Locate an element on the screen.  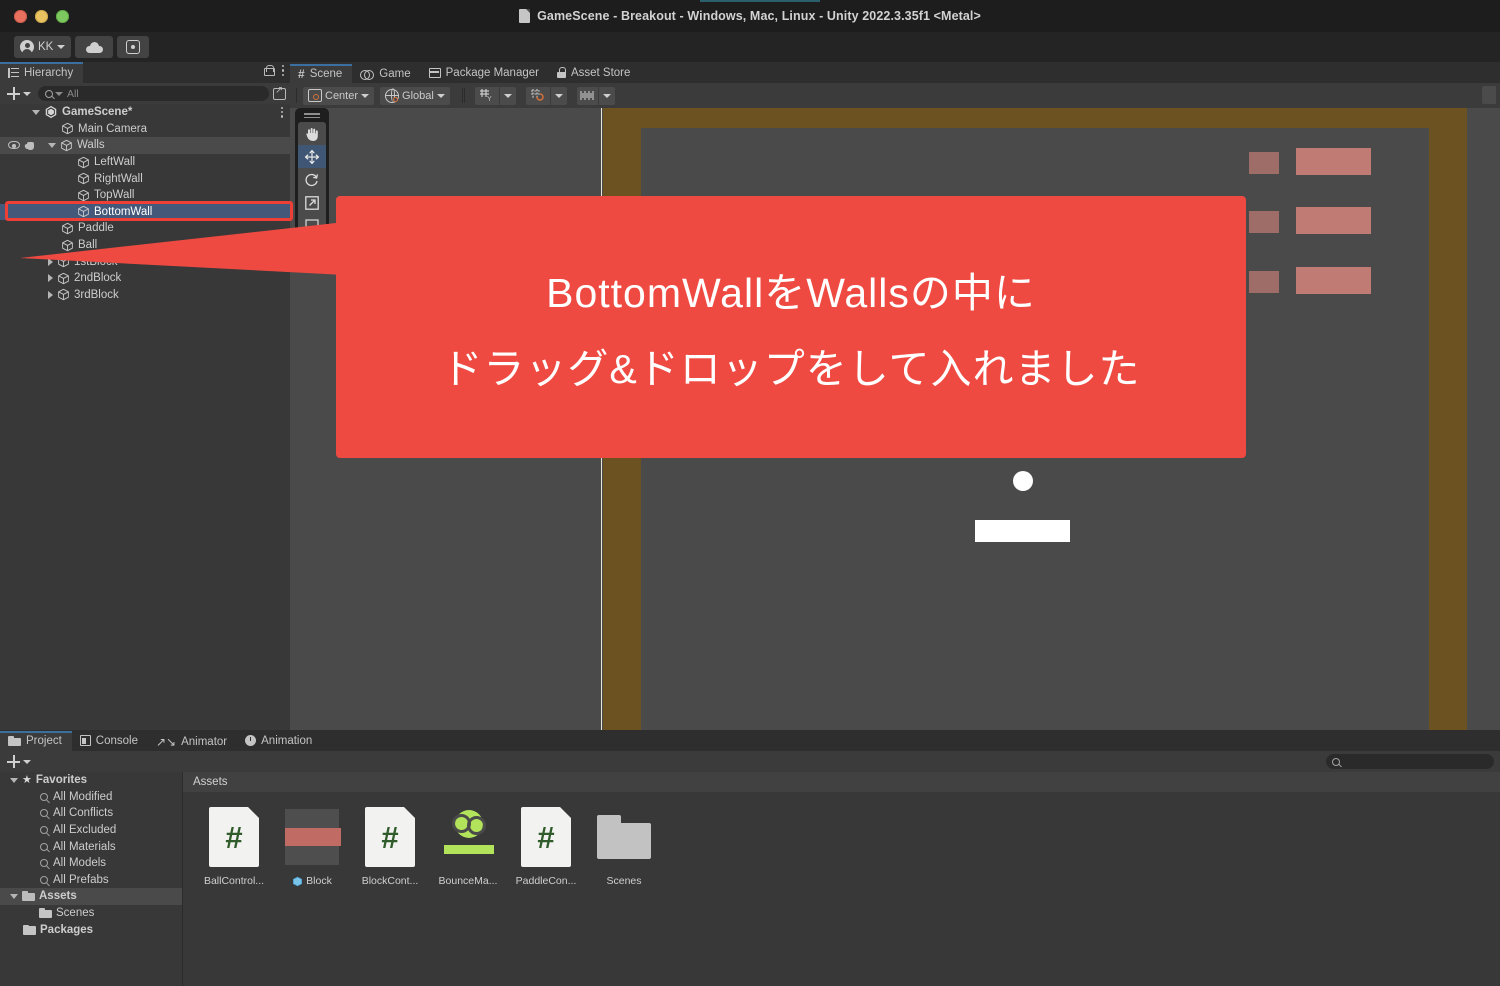
services-button is located at coordinates (133, 47).